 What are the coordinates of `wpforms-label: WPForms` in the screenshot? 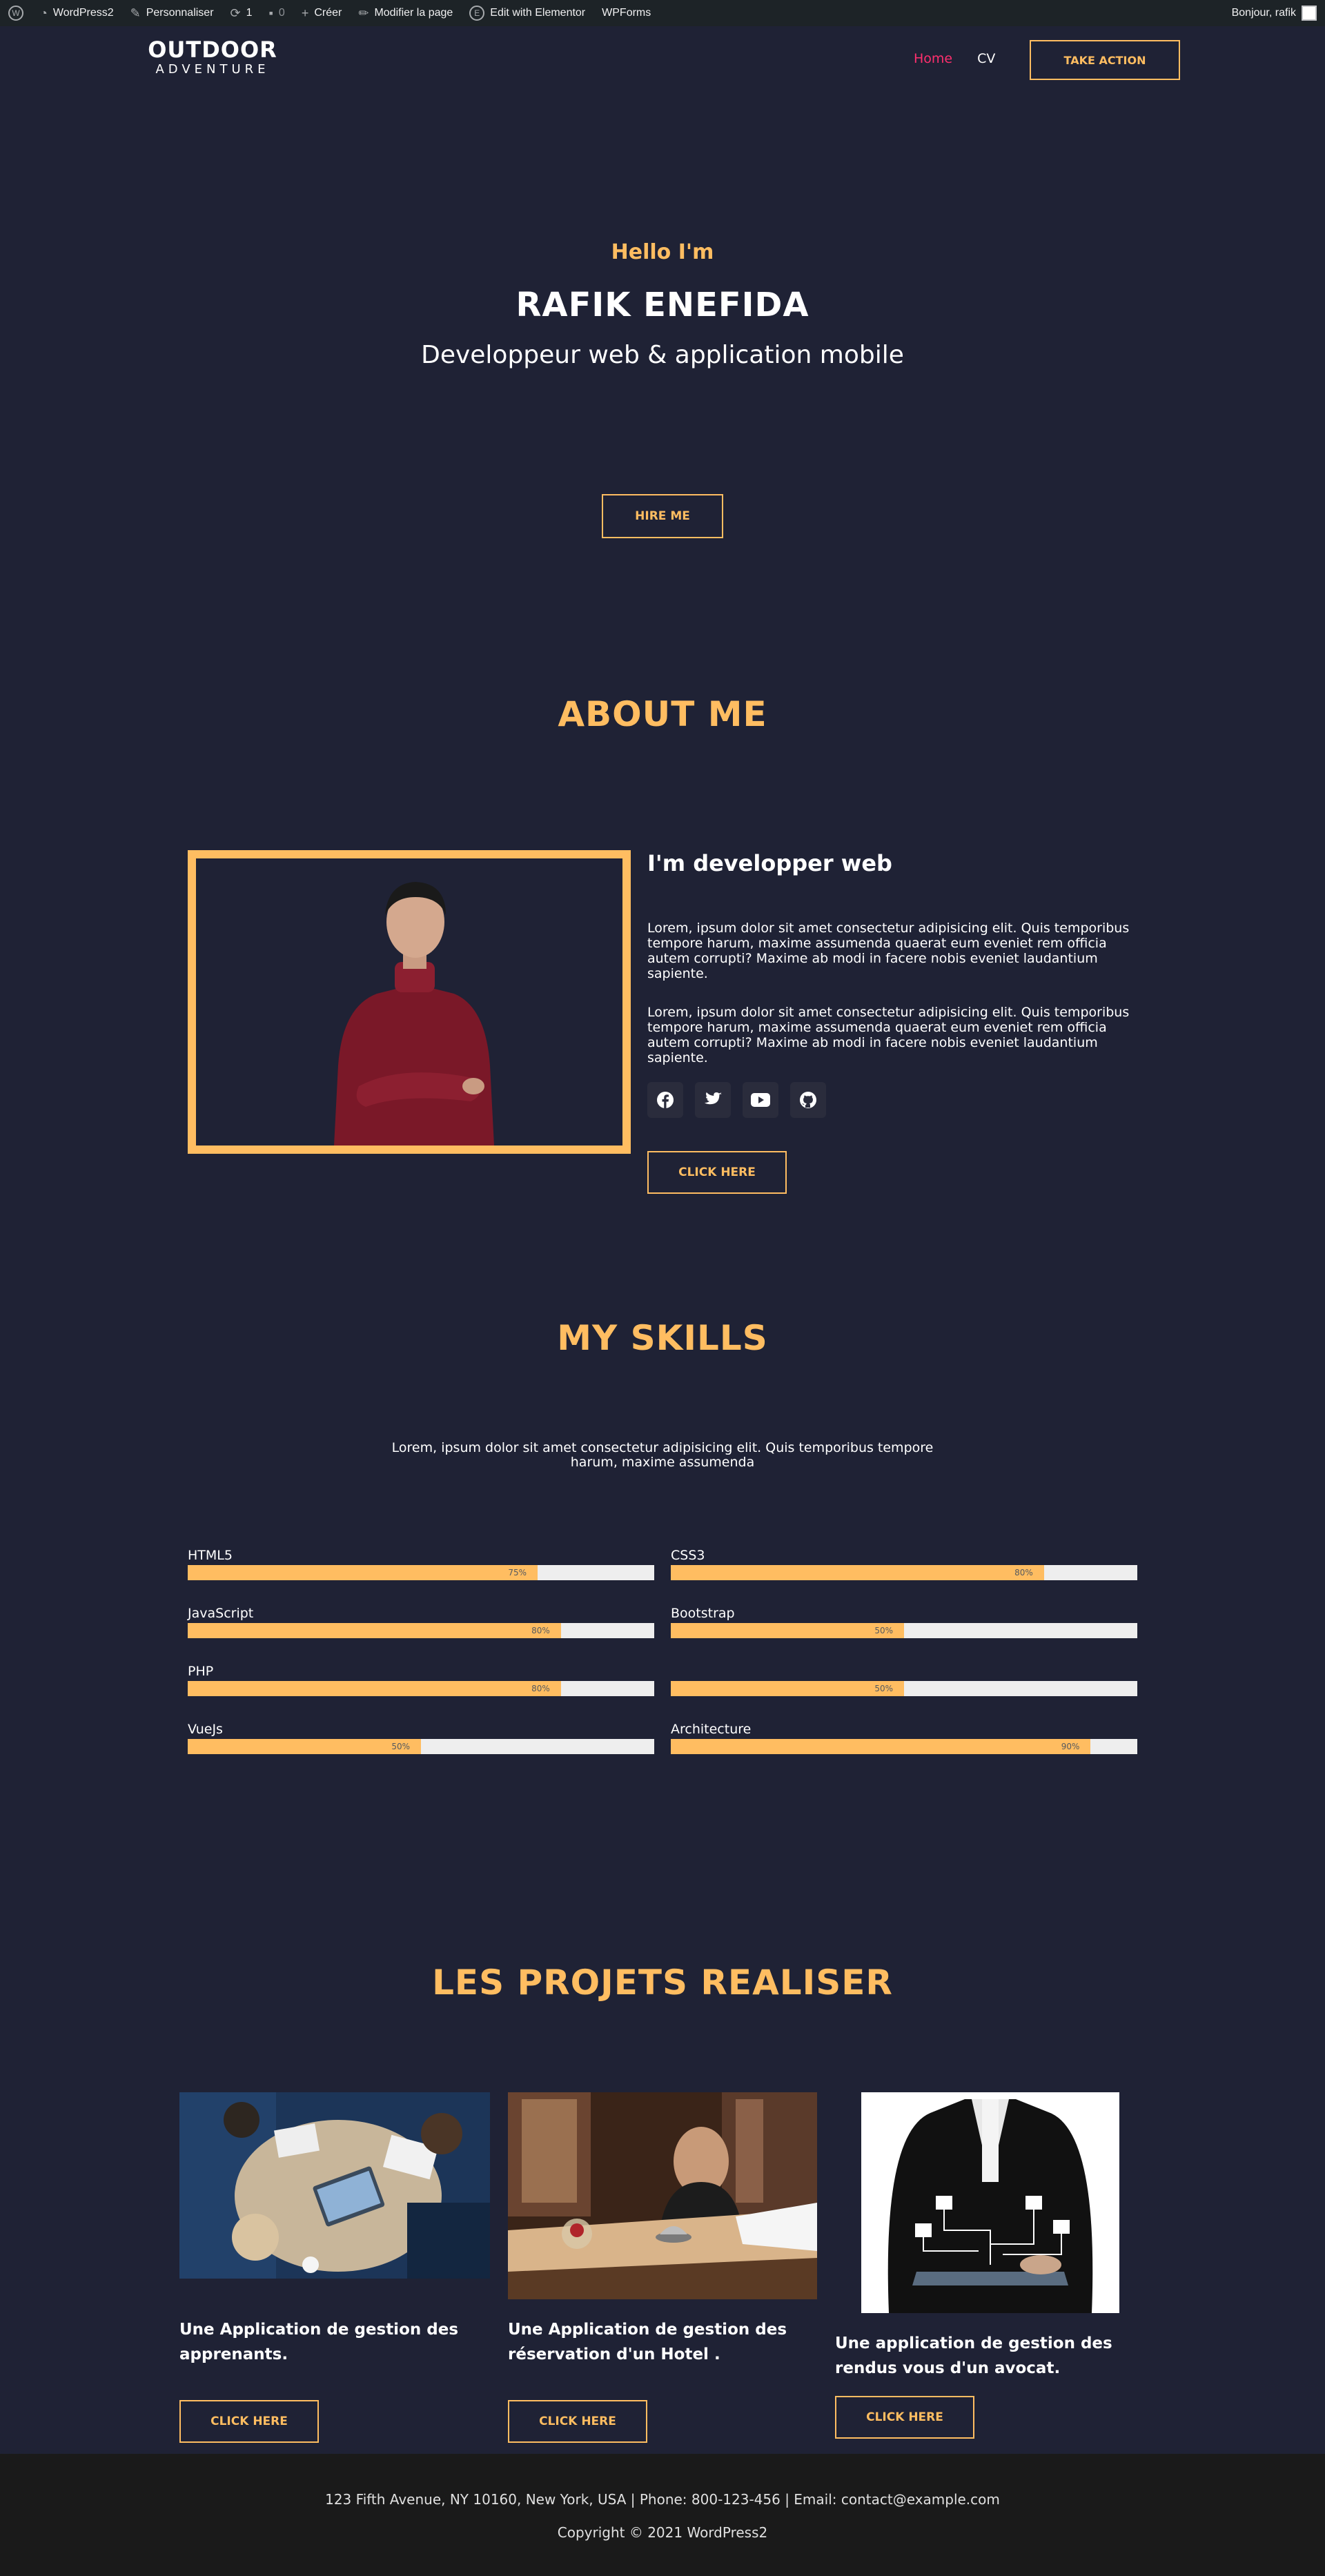 It's located at (626, 13).